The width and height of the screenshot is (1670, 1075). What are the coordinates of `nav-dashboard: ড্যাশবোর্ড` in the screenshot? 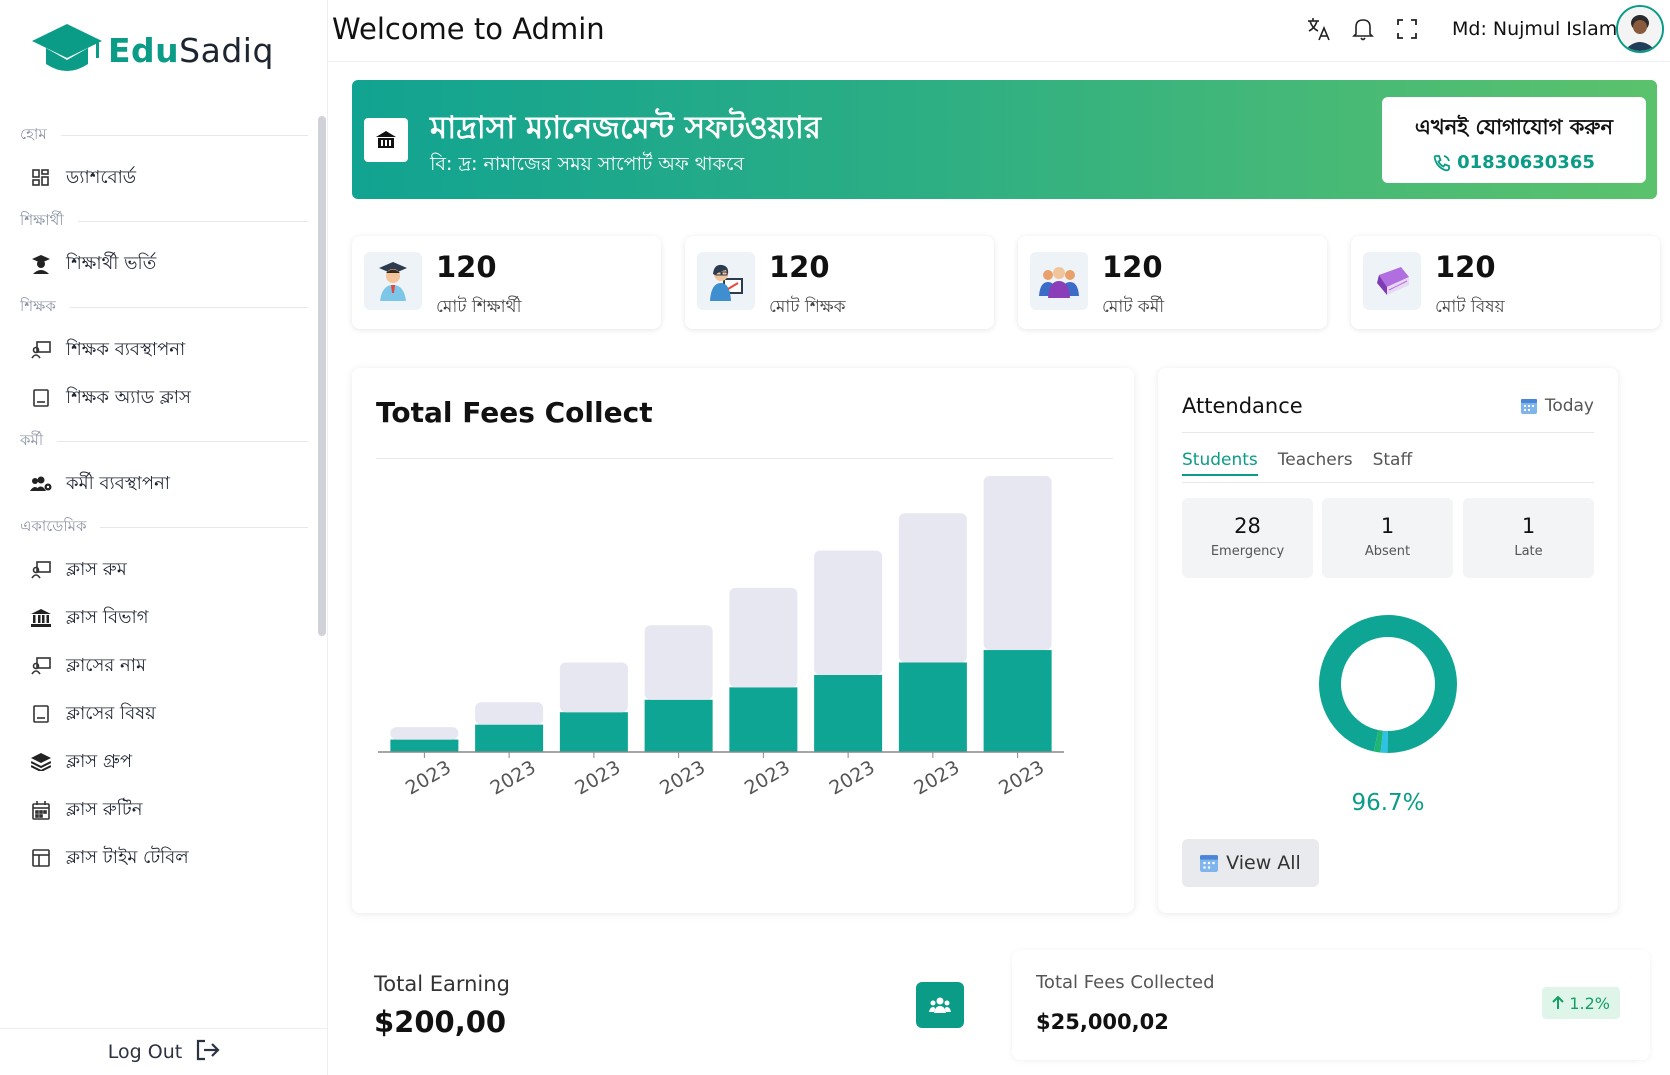 It's located at (179, 178).